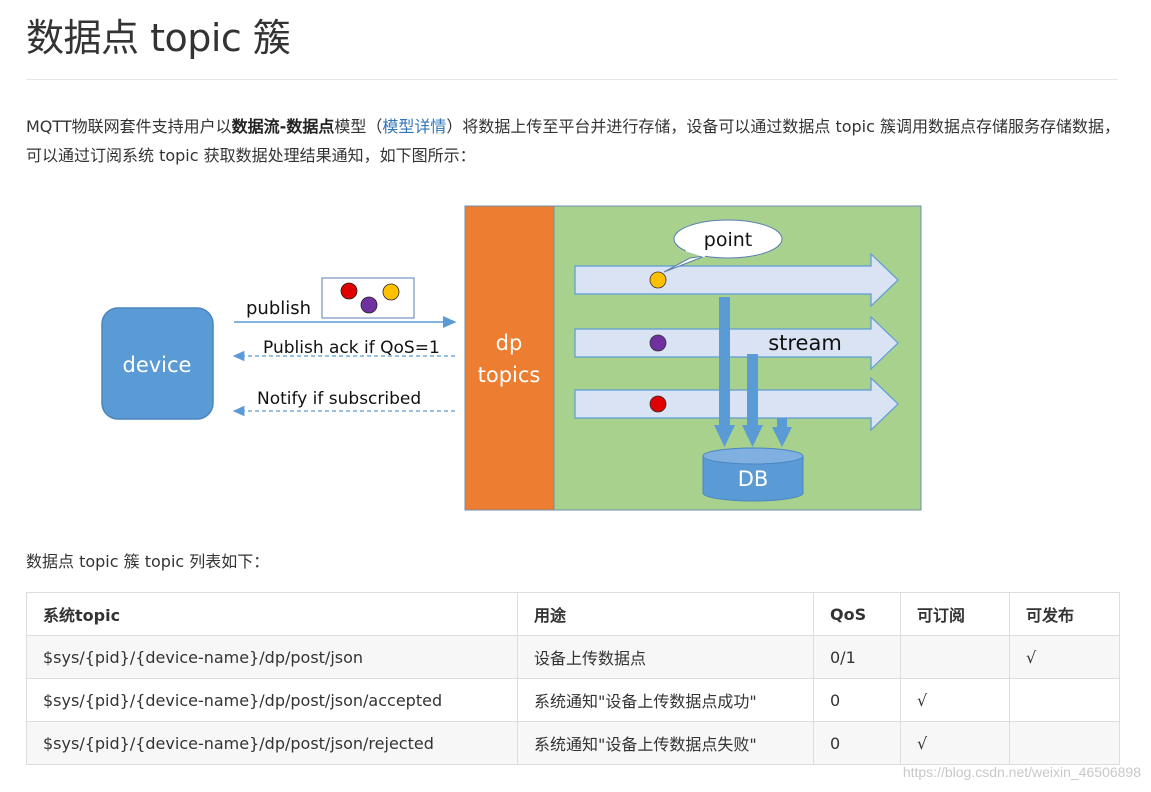  Describe the element at coordinates (129, 126) in the screenshot. I see `intro-text-1: MQTT物联网套件支持用户以` at that location.